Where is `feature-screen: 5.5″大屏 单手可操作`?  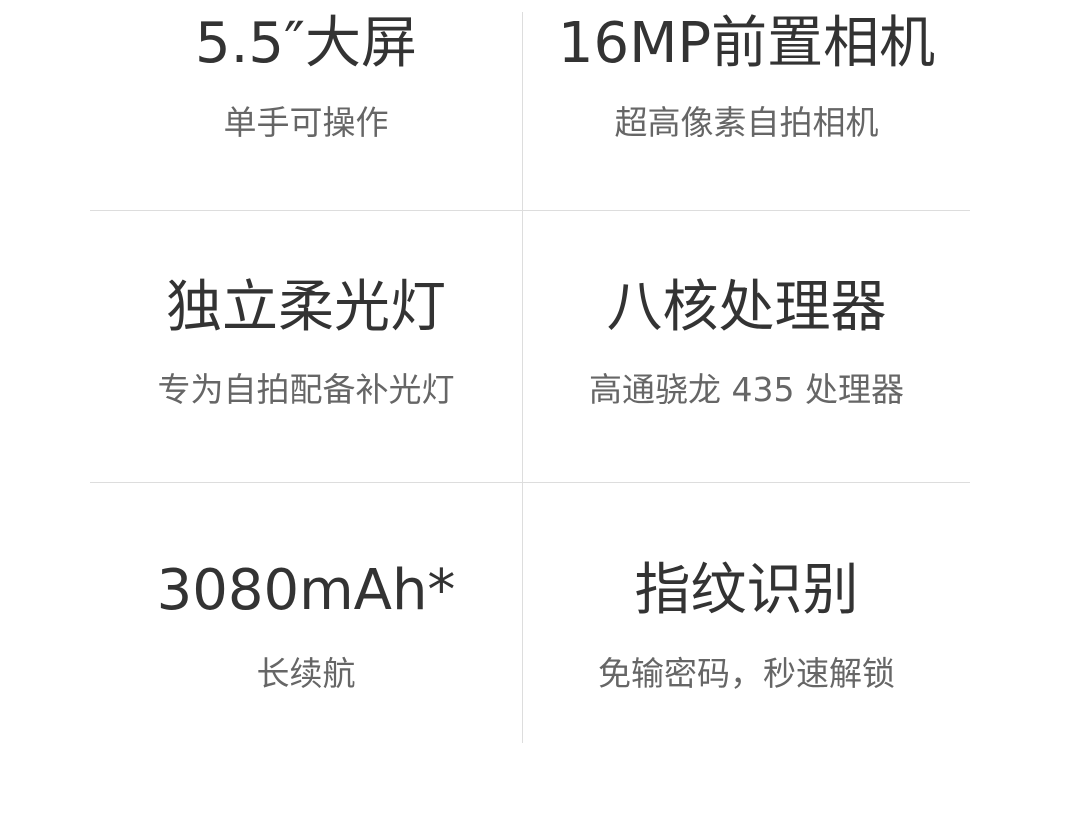
feature-screen: 5.5″大屏 单手可操作 is located at coordinates (306, 105).